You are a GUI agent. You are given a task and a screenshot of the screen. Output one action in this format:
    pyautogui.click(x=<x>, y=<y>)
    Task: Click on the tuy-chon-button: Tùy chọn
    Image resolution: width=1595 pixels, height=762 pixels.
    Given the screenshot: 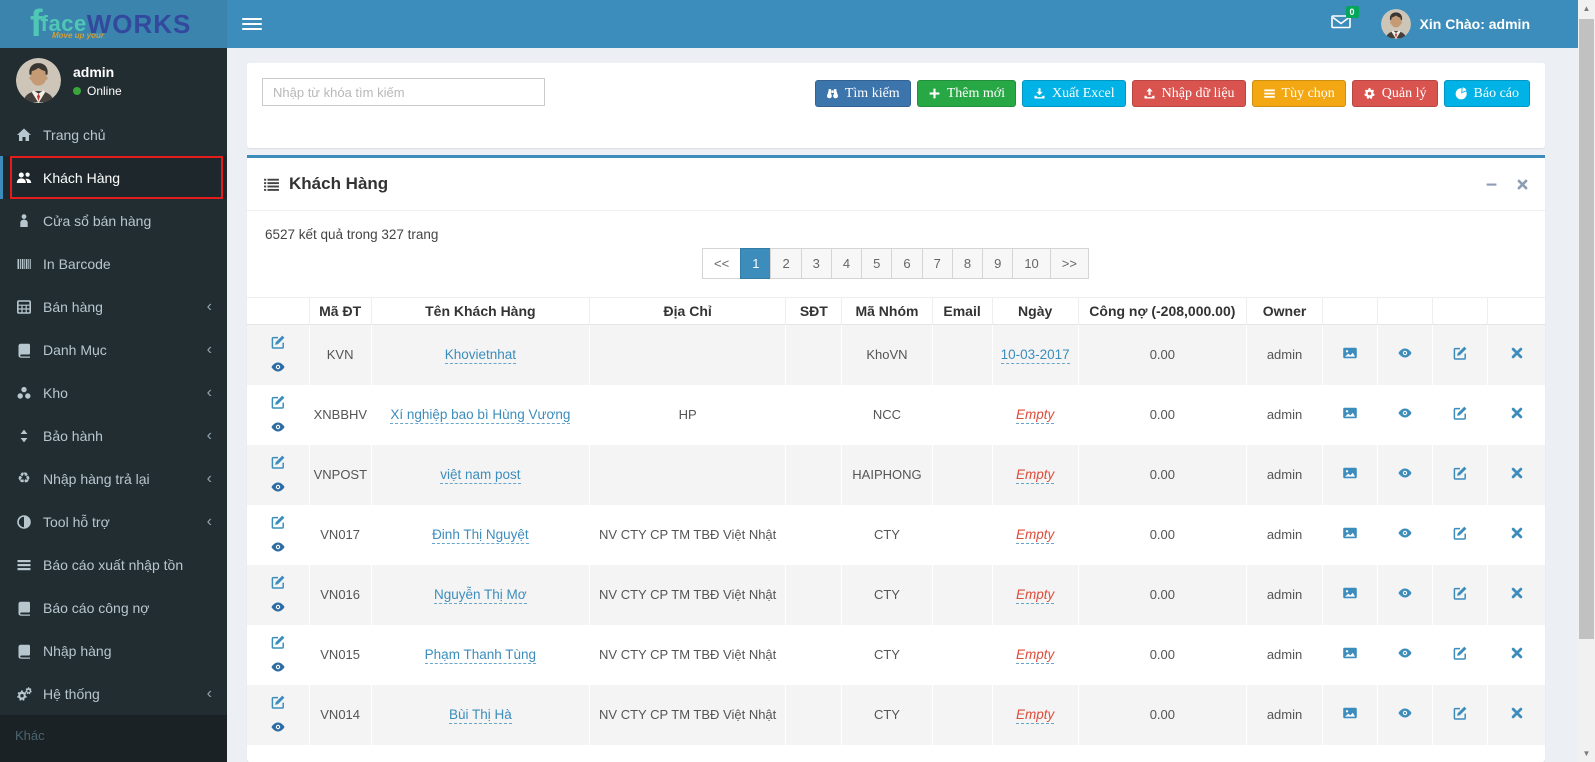 What is the action you would take?
    pyautogui.click(x=1298, y=93)
    